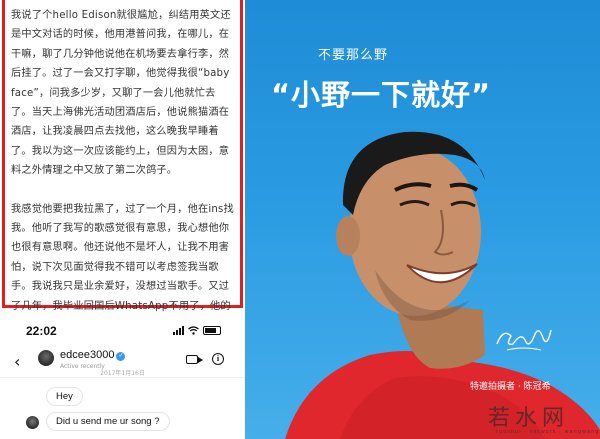  What do you see at coordinates (529, 418) in the screenshot?
I see `watermark-text: 若水网` at bounding box center [529, 418].